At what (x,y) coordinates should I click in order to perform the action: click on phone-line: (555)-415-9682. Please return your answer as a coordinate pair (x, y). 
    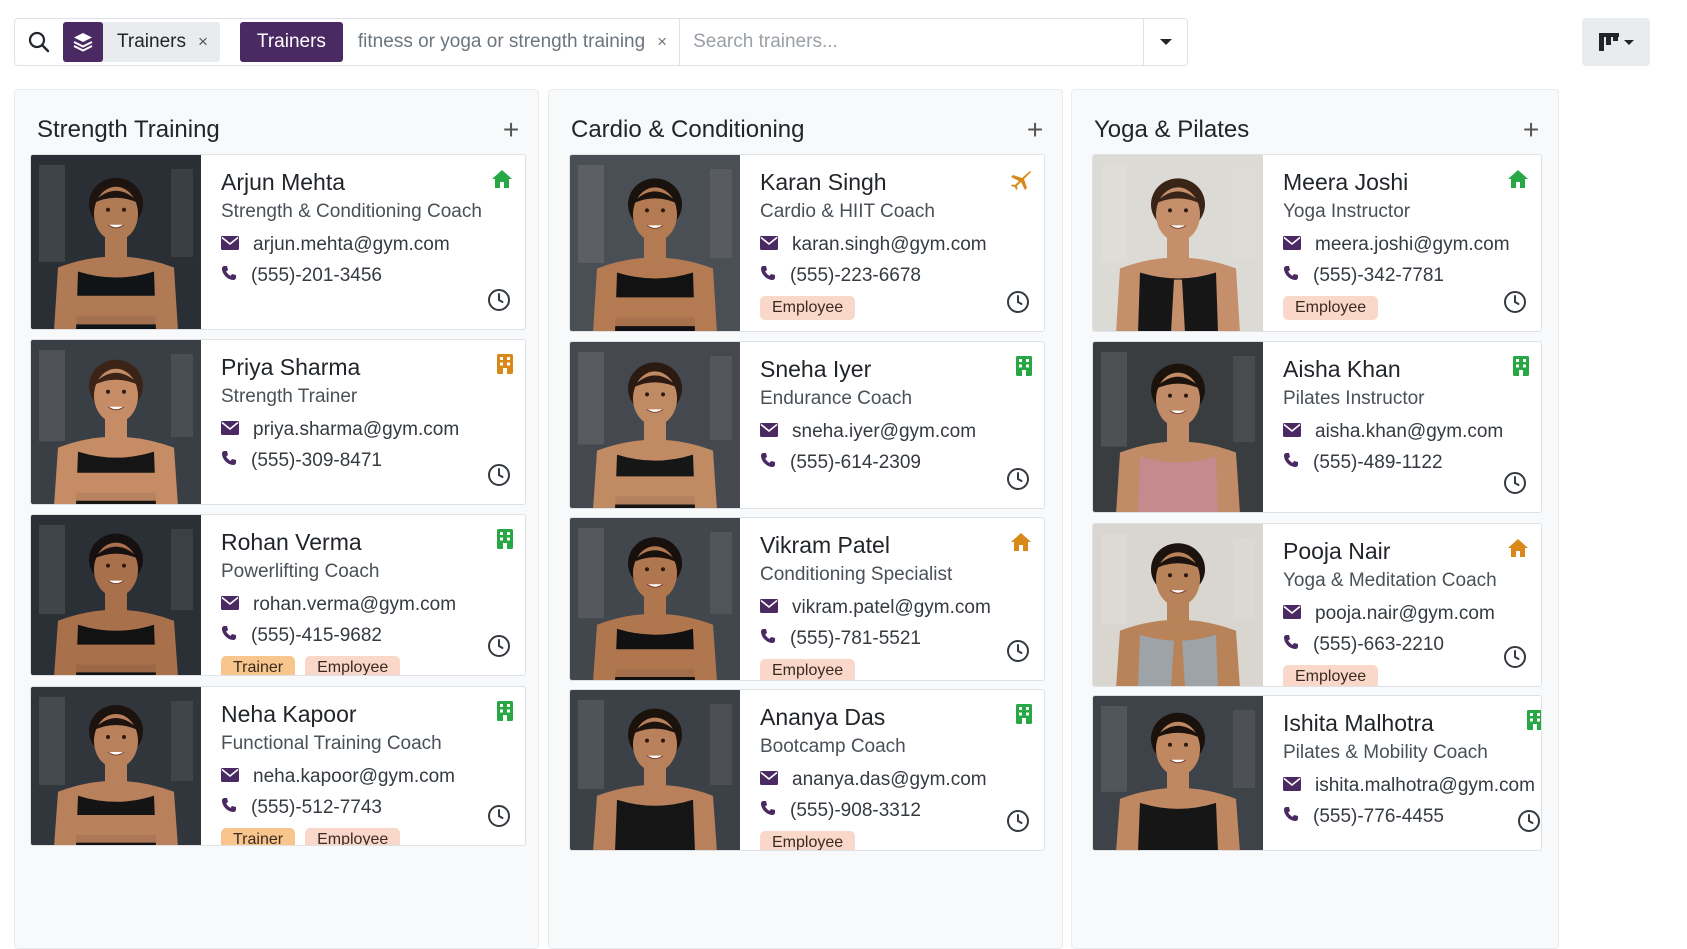
    Looking at the image, I should click on (363, 636).